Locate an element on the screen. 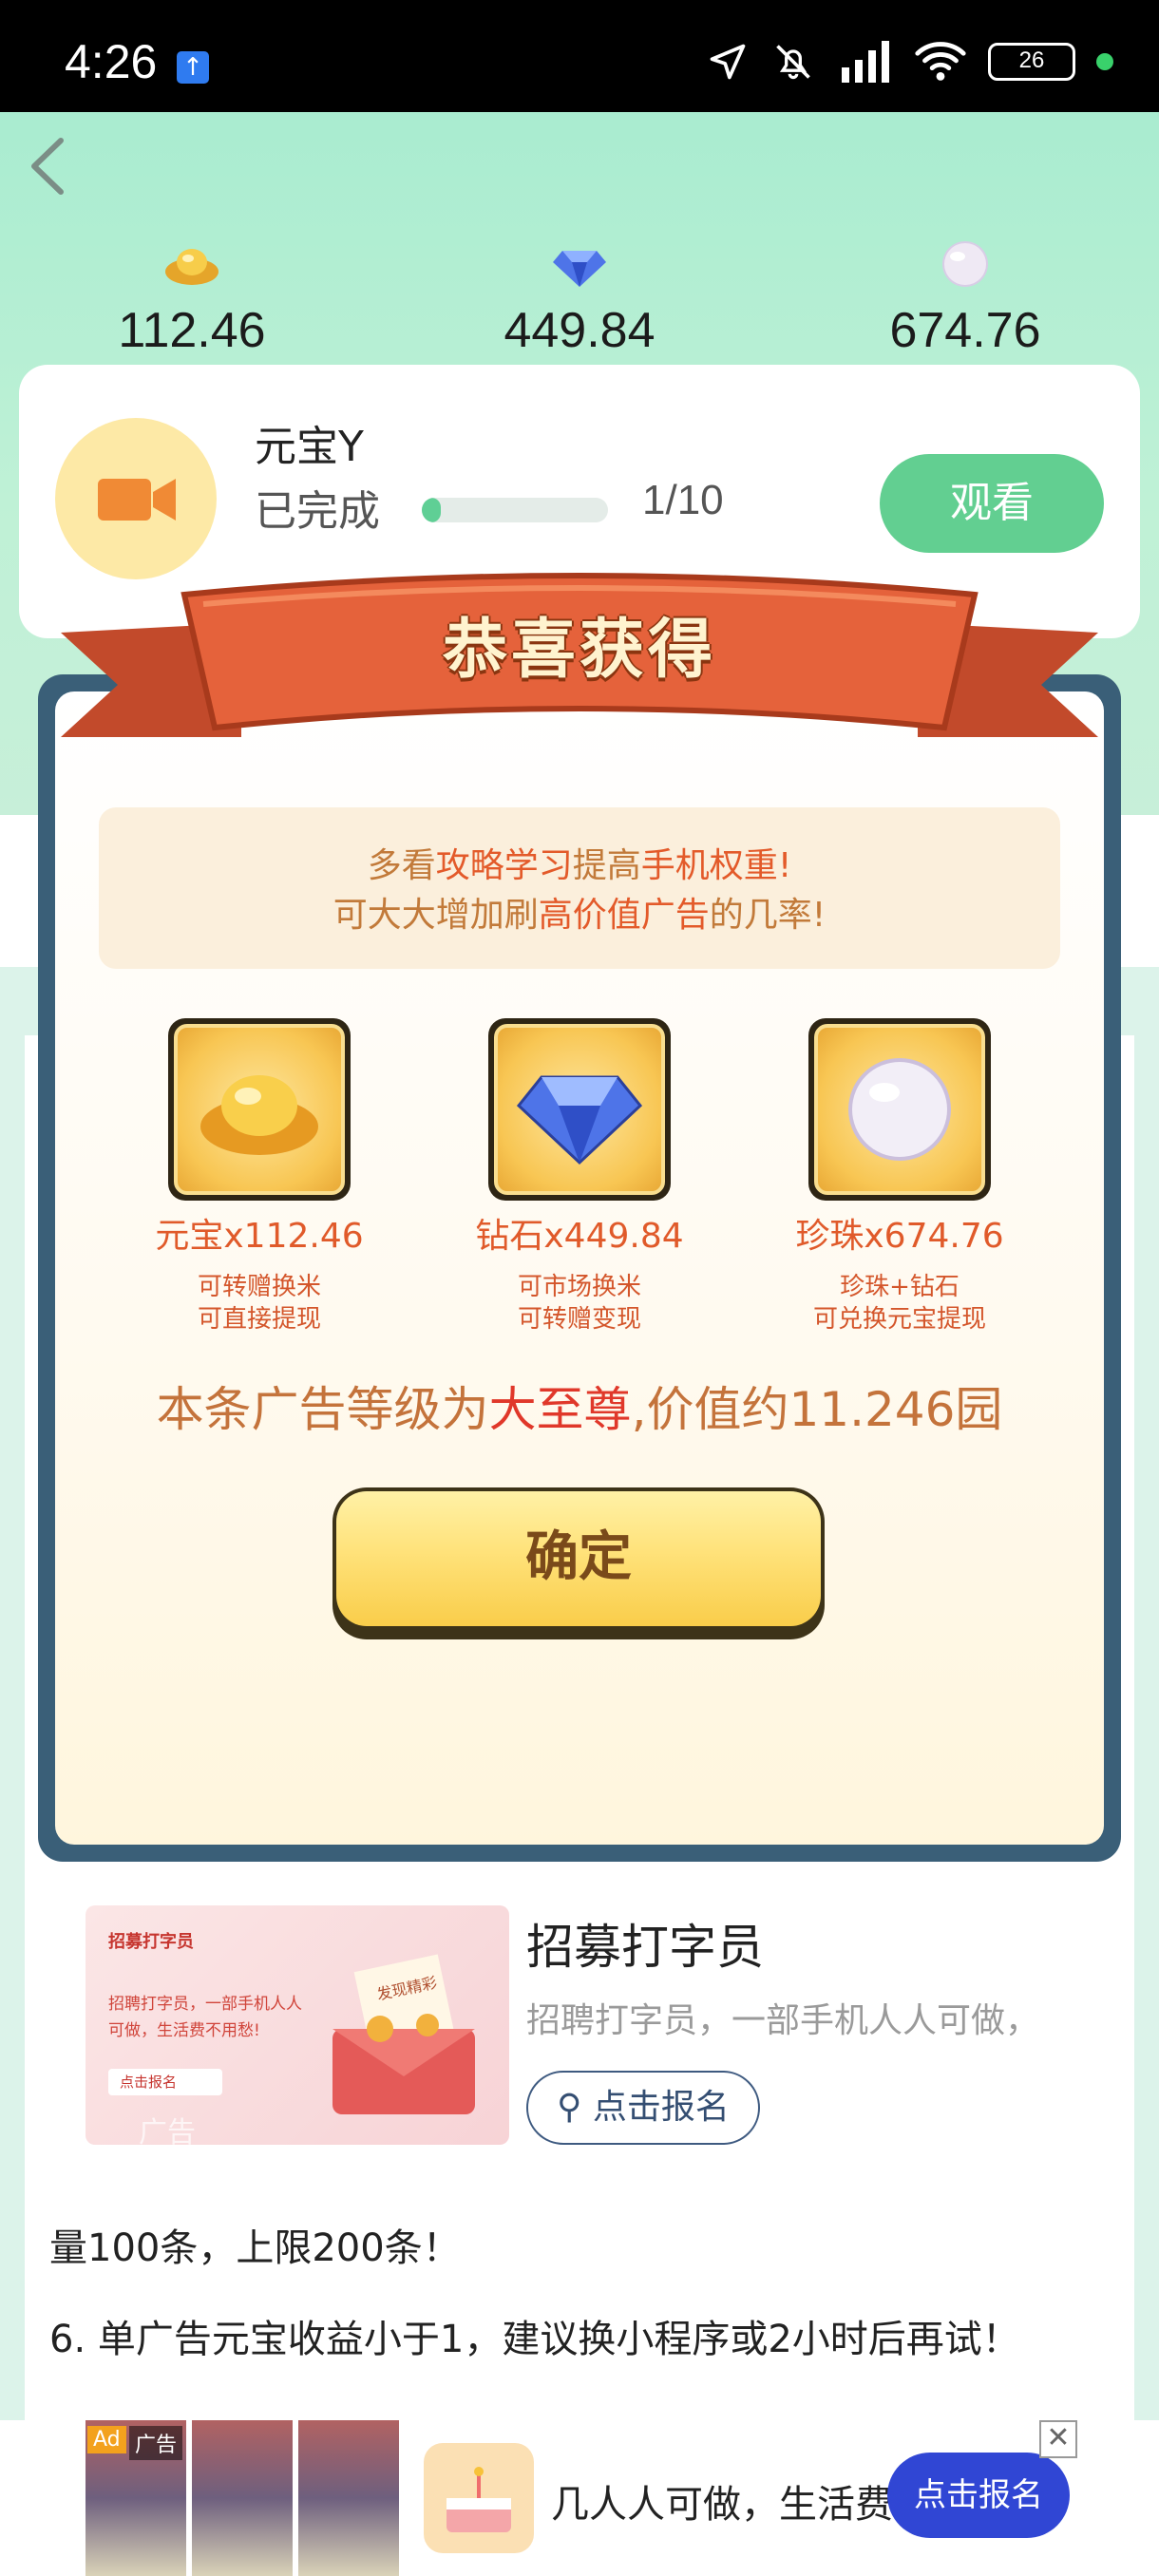 This screenshot has width=1159, height=2576. ad-item-signup-label: 点击报名 is located at coordinates (661, 2107).